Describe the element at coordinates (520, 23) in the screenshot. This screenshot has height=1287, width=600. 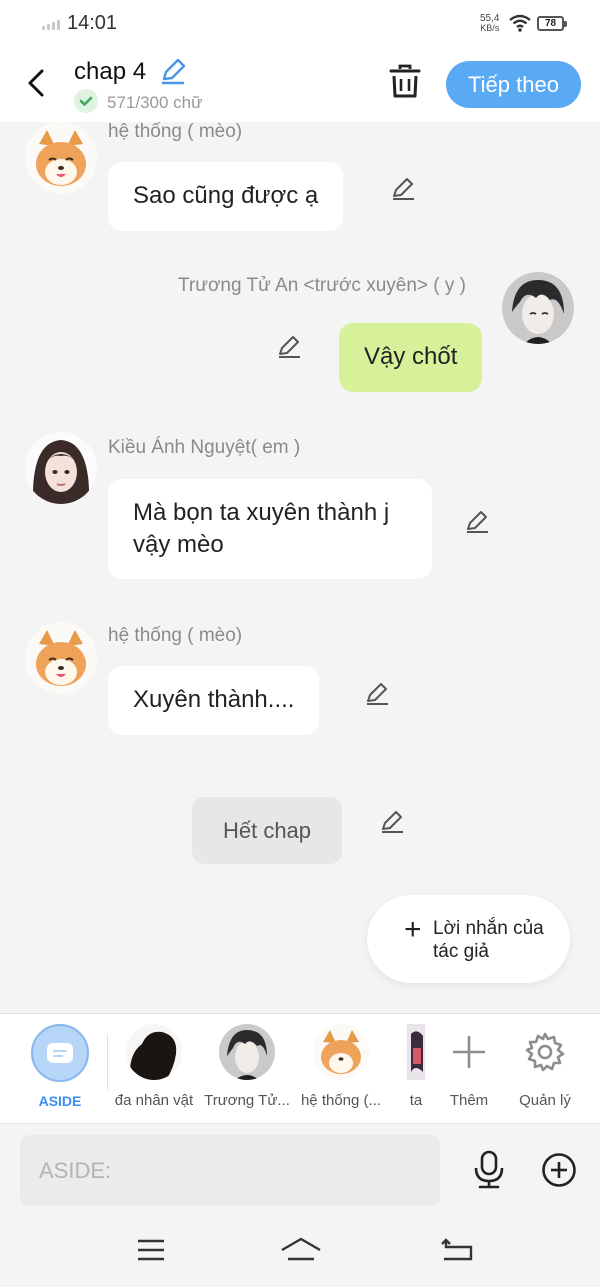
I see `wifi-icon` at that location.